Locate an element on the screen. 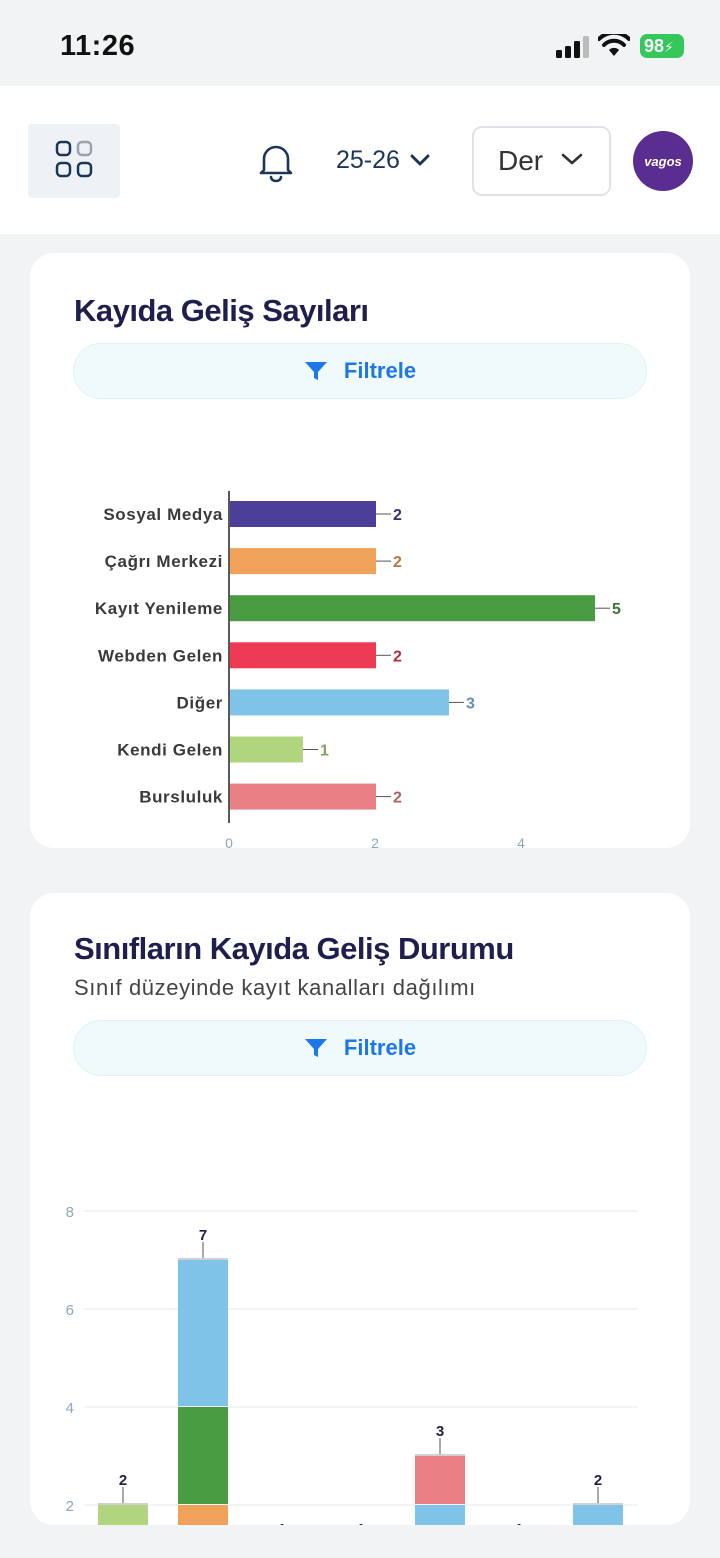 This screenshot has width=720, height=1558. x-tick-label: 2 is located at coordinates (375, 841).